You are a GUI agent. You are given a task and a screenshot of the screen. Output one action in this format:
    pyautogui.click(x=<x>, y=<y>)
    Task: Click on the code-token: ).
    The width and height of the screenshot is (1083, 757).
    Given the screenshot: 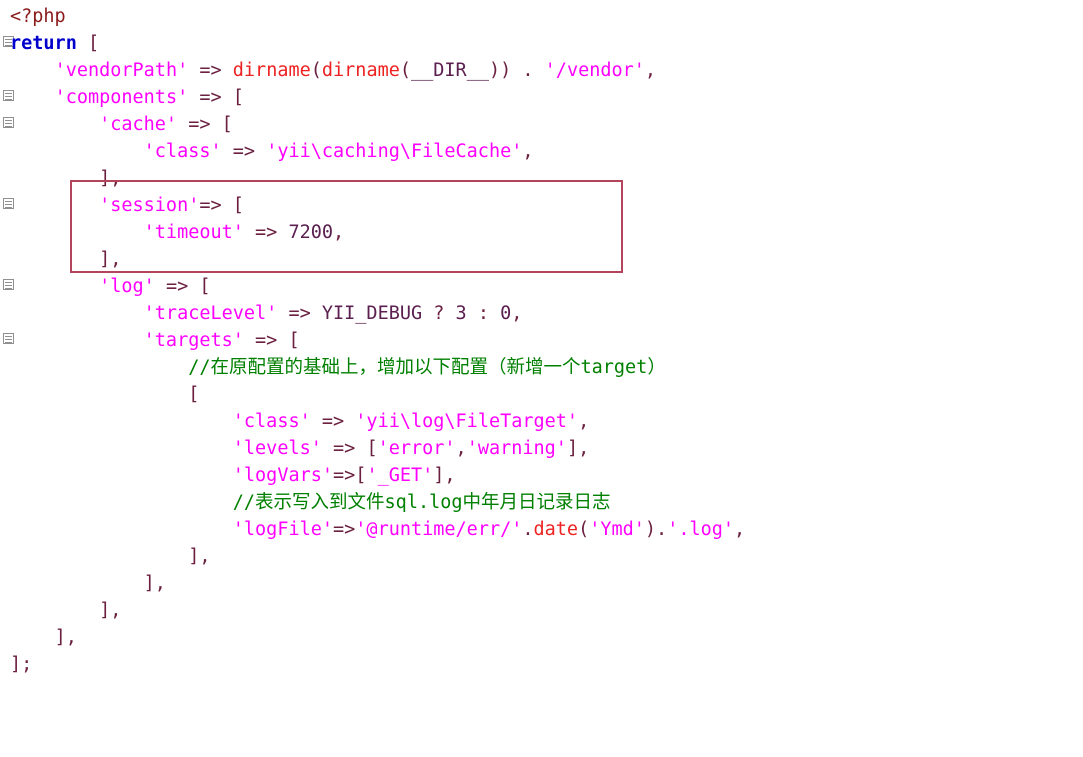 What is the action you would take?
    pyautogui.click(x=656, y=529)
    